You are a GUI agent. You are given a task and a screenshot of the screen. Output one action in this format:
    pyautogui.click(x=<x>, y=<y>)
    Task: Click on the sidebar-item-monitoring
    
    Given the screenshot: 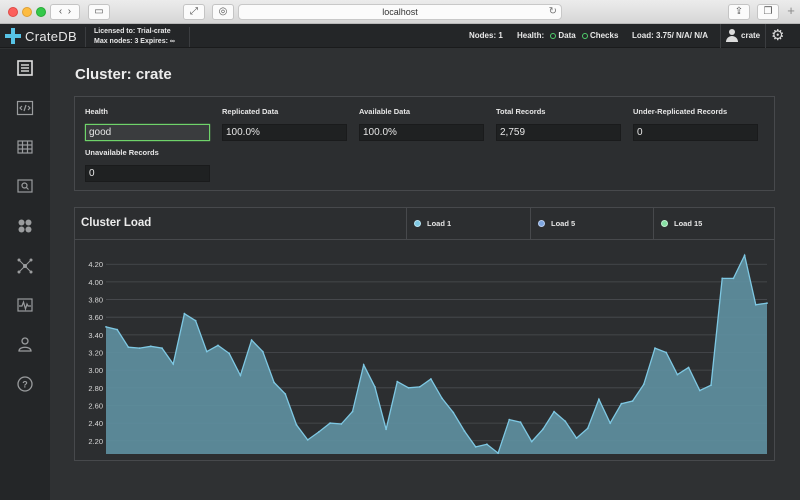 What is the action you would take?
    pyautogui.click(x=25, y=305)
    